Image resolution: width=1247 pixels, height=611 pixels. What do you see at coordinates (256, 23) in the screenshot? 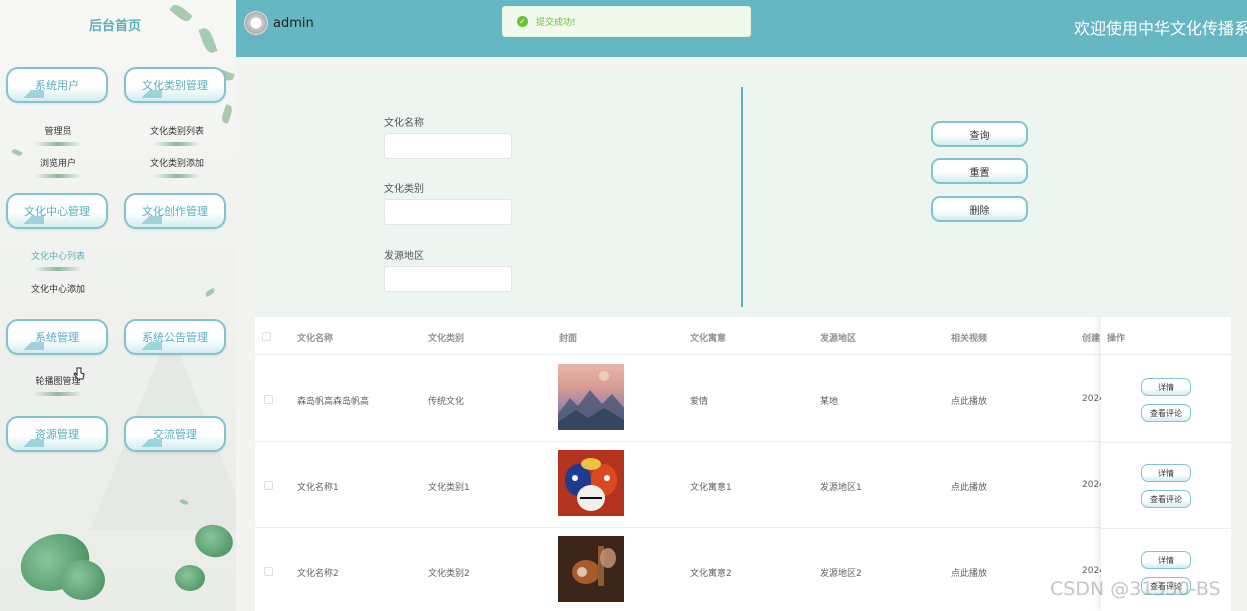
I see `avatar` at bounding box center [256, 23].